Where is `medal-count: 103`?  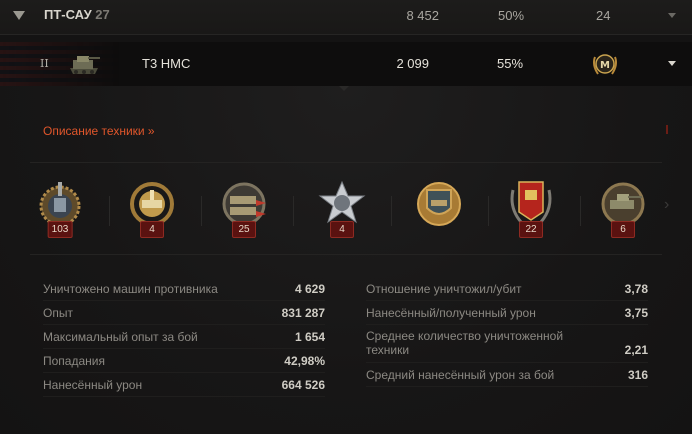 medal-count: 103 is located at coordinates (60, 229).